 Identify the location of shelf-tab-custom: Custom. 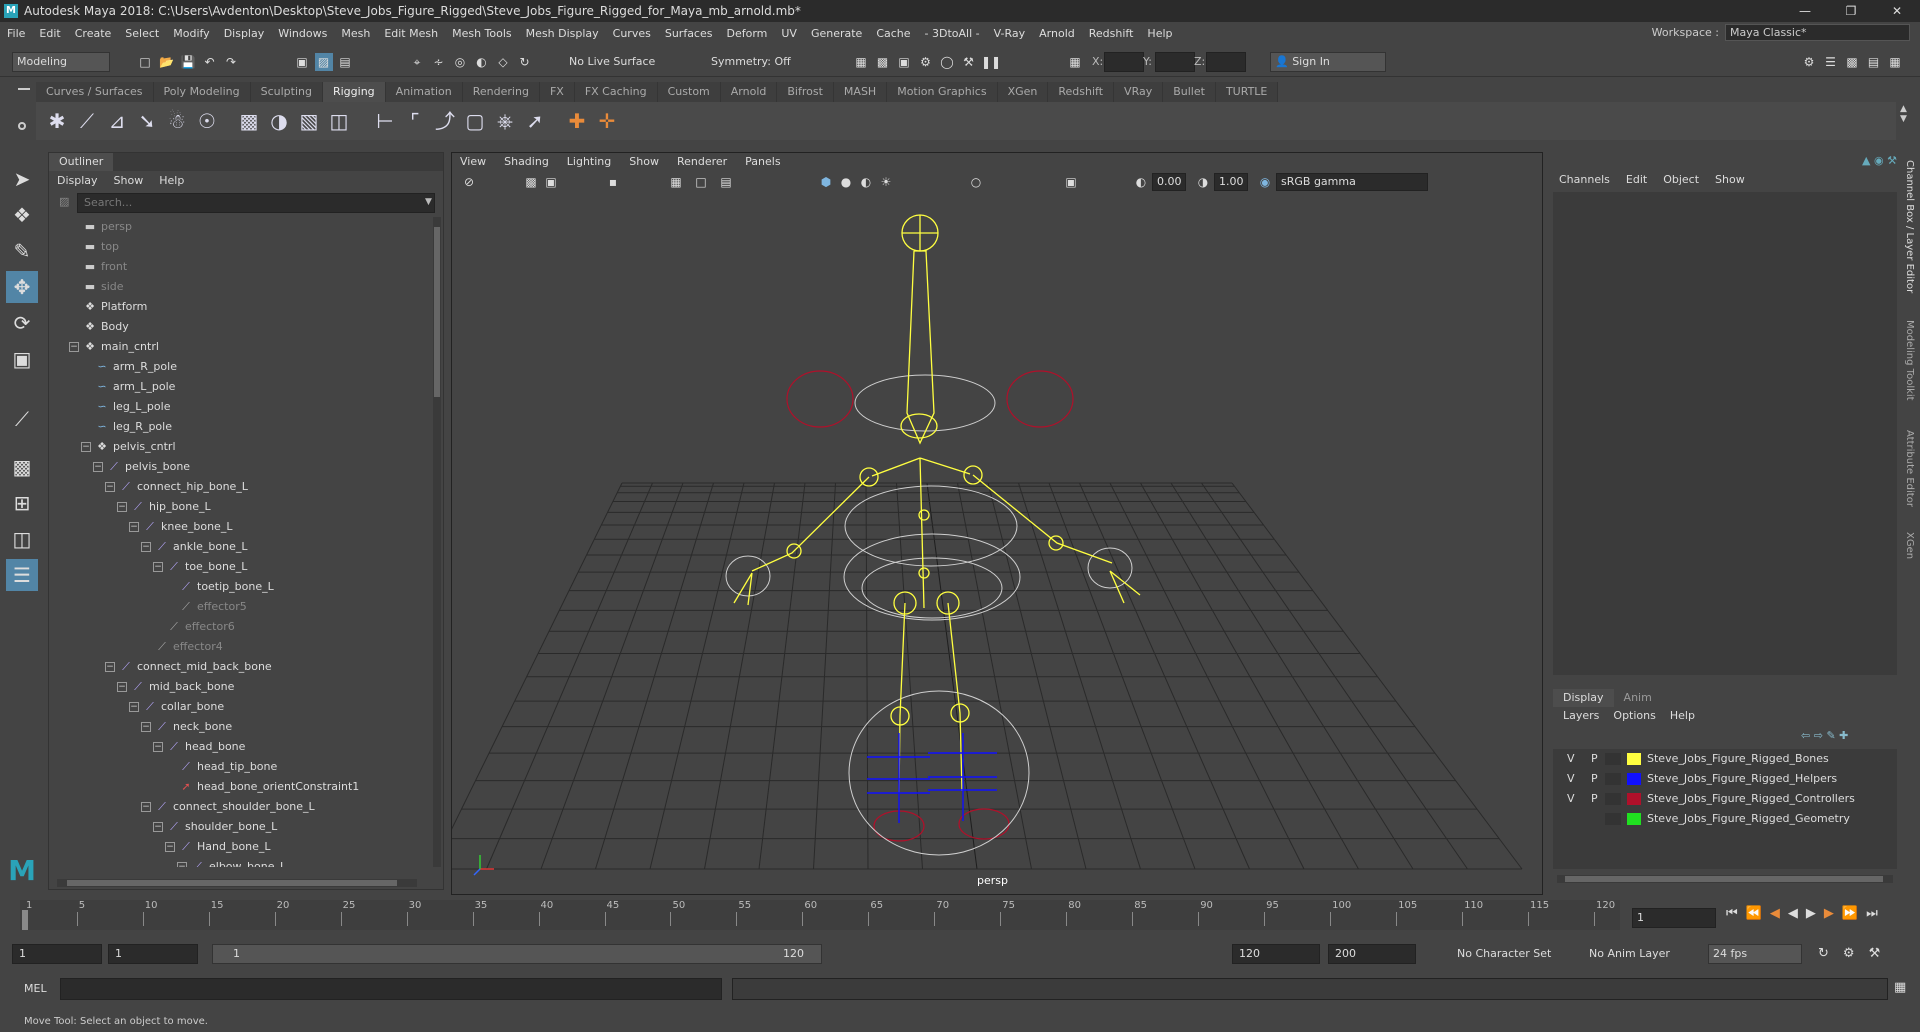
(689, 92).